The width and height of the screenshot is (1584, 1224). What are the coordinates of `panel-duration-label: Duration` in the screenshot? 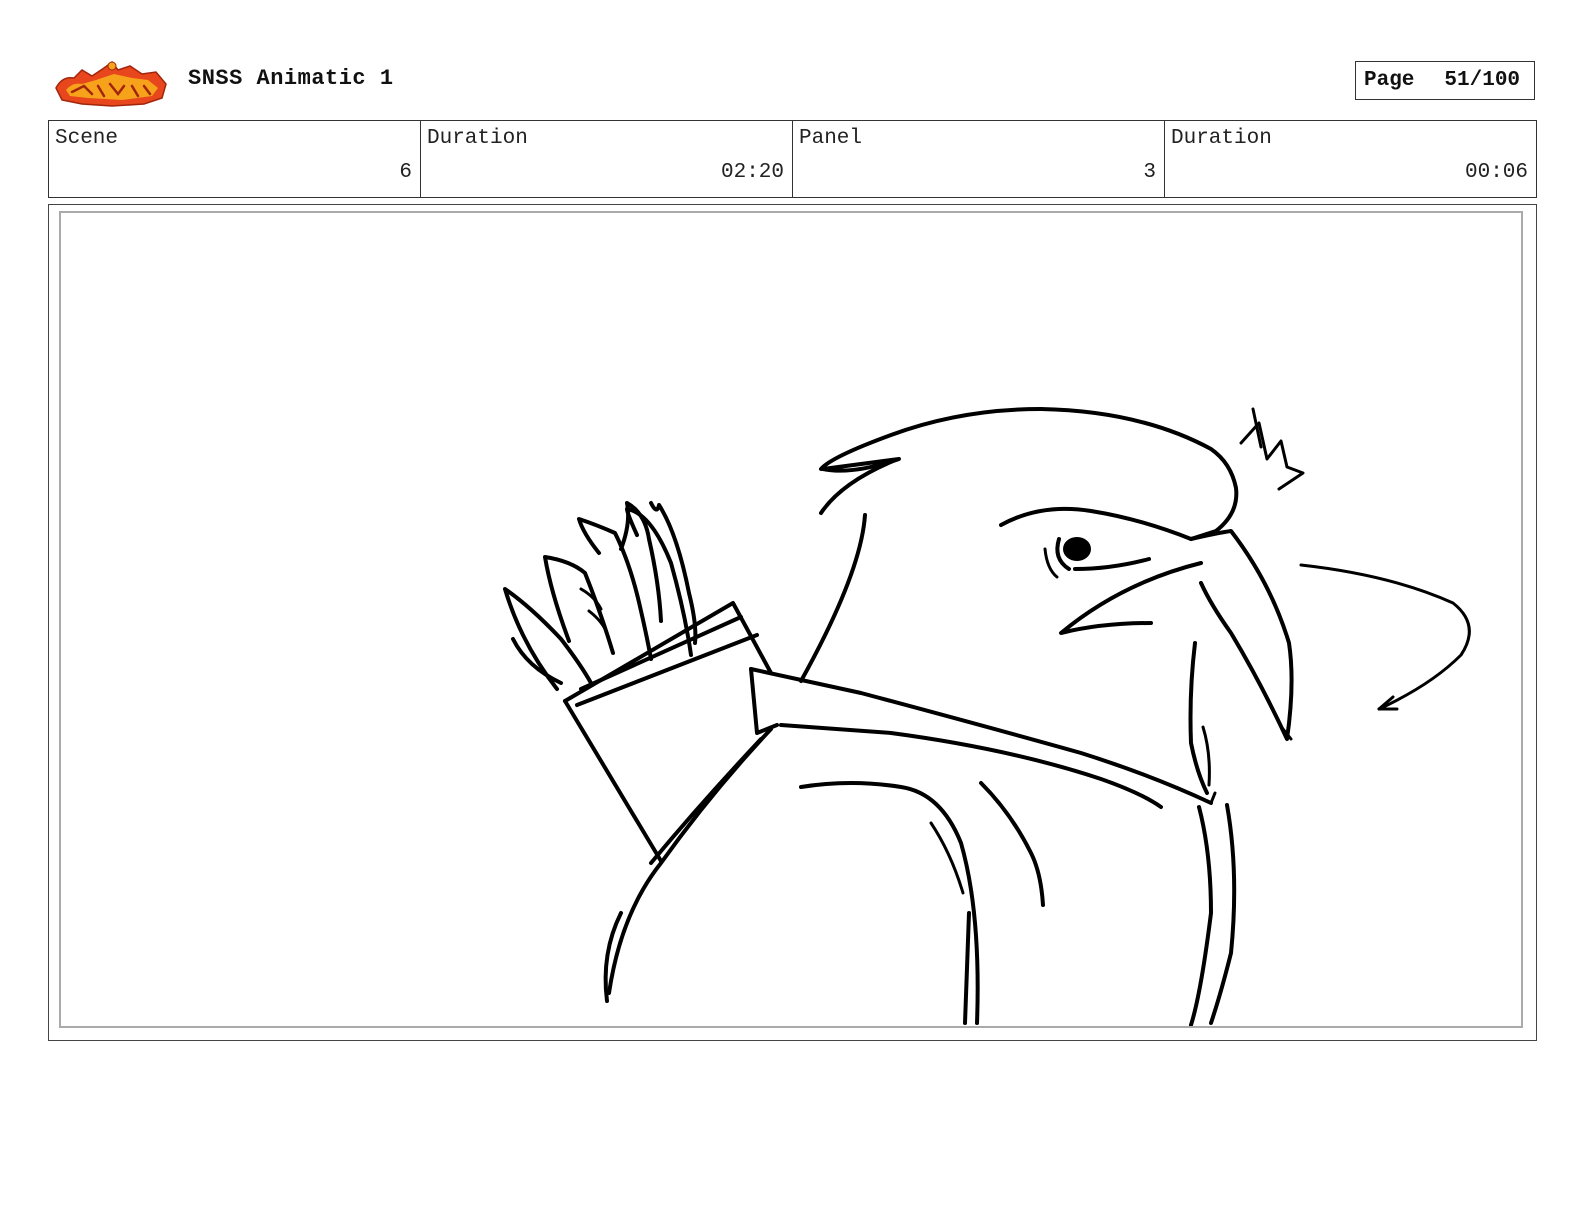 It's located at (1221, 138).